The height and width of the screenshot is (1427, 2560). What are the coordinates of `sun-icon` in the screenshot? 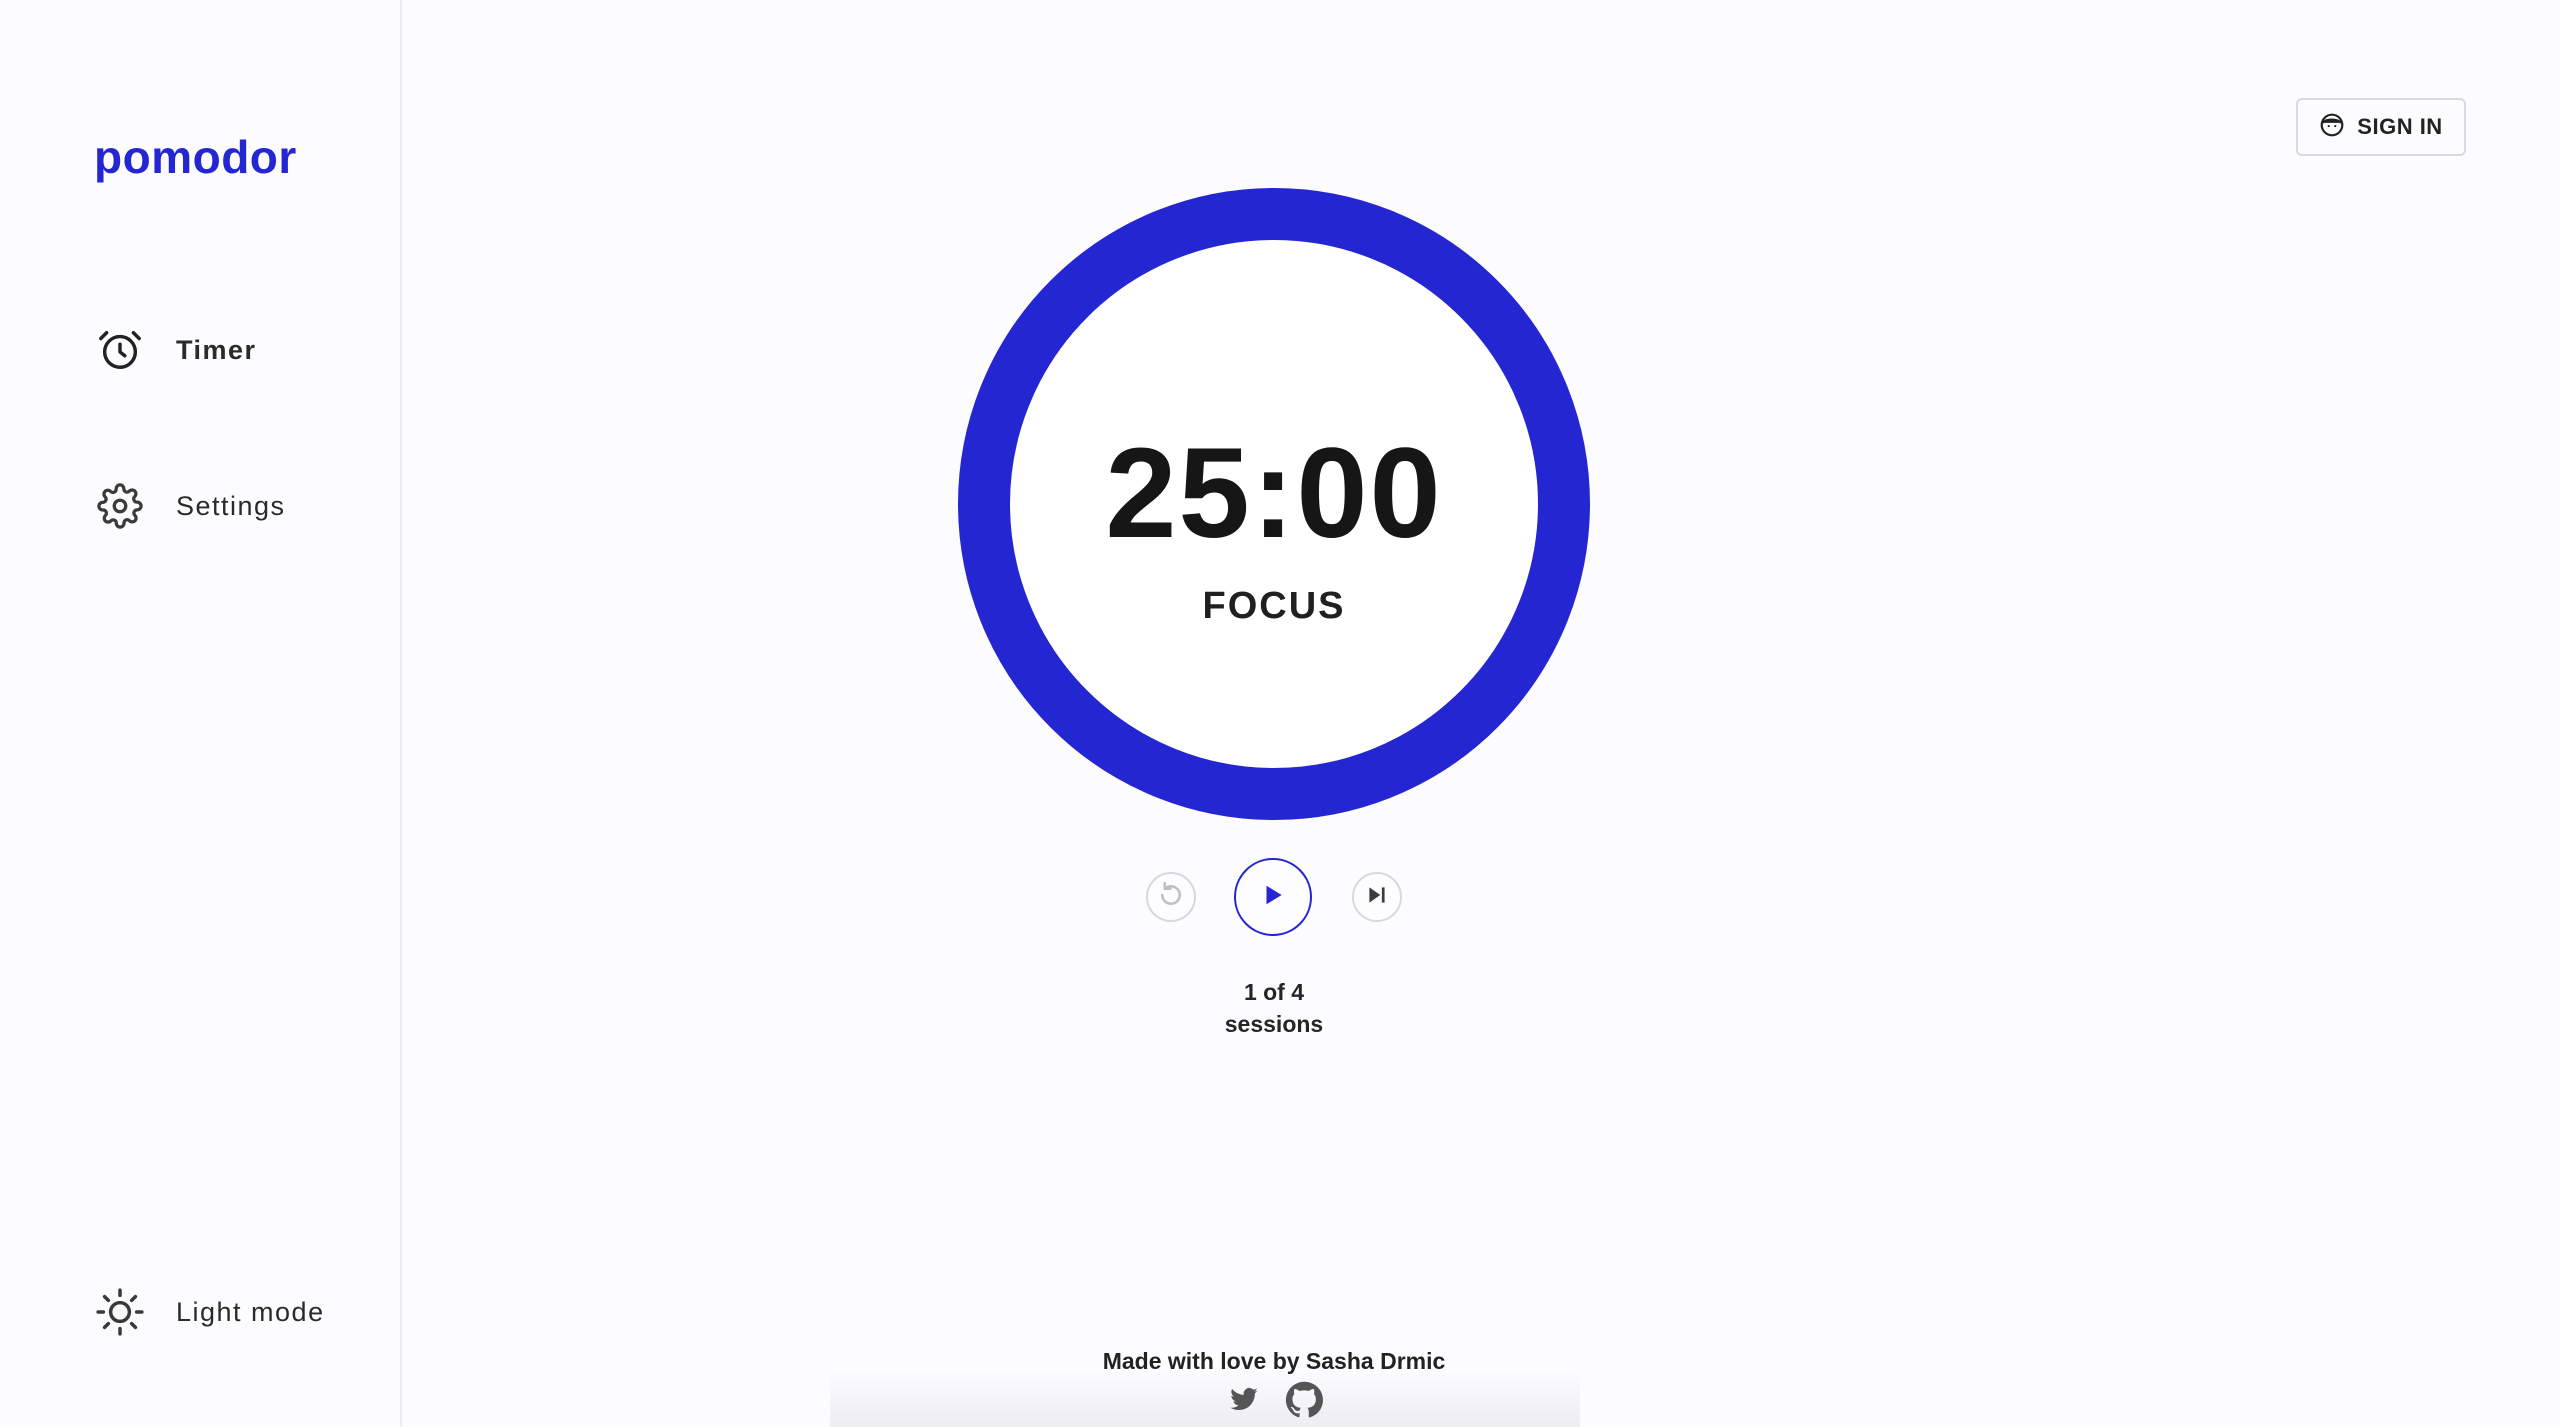 It's located at (120, 1312).